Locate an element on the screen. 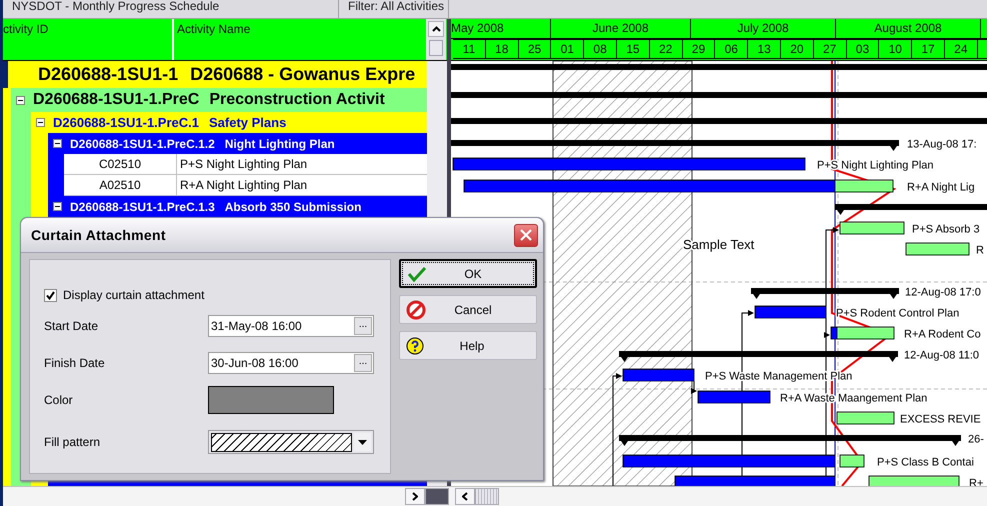 This screenshot has width=987, height=506. dropdown-arrow-icon is located at coordinates (362, 442).